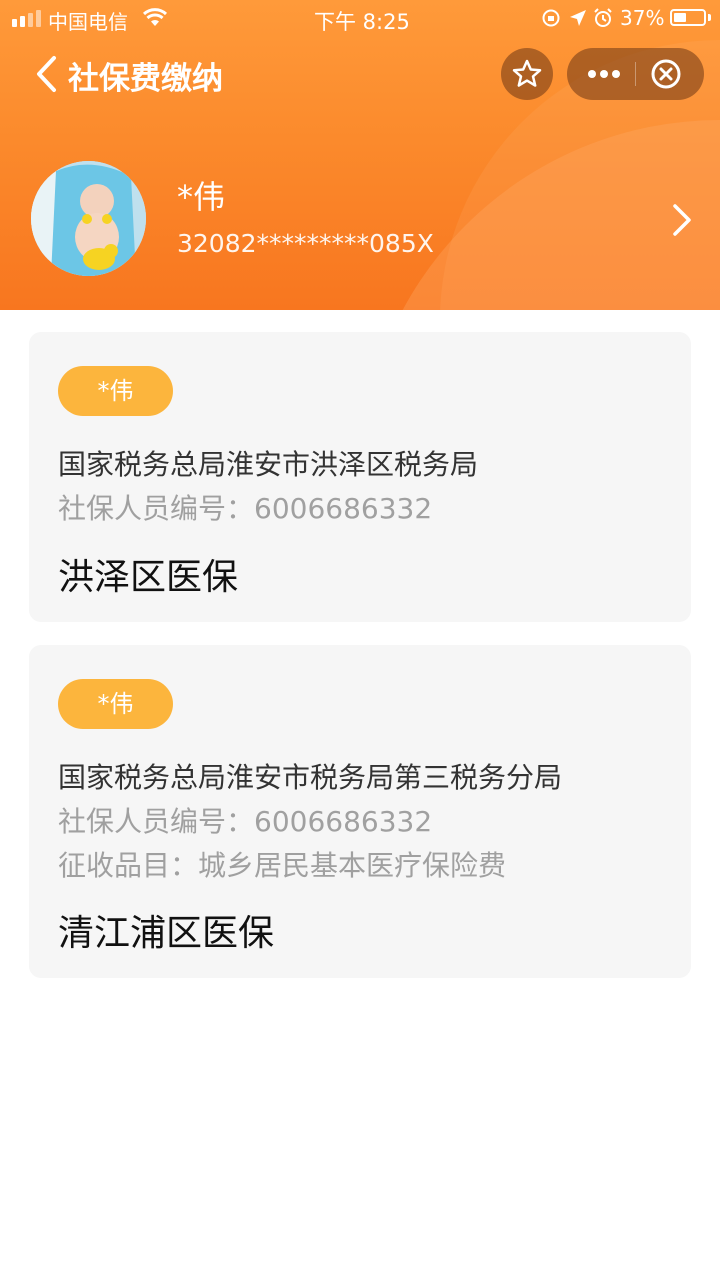 The image size is (720, 1280). I want to click on status-bar: 中国电信 下午 8:25 37%, so click(360, 20).